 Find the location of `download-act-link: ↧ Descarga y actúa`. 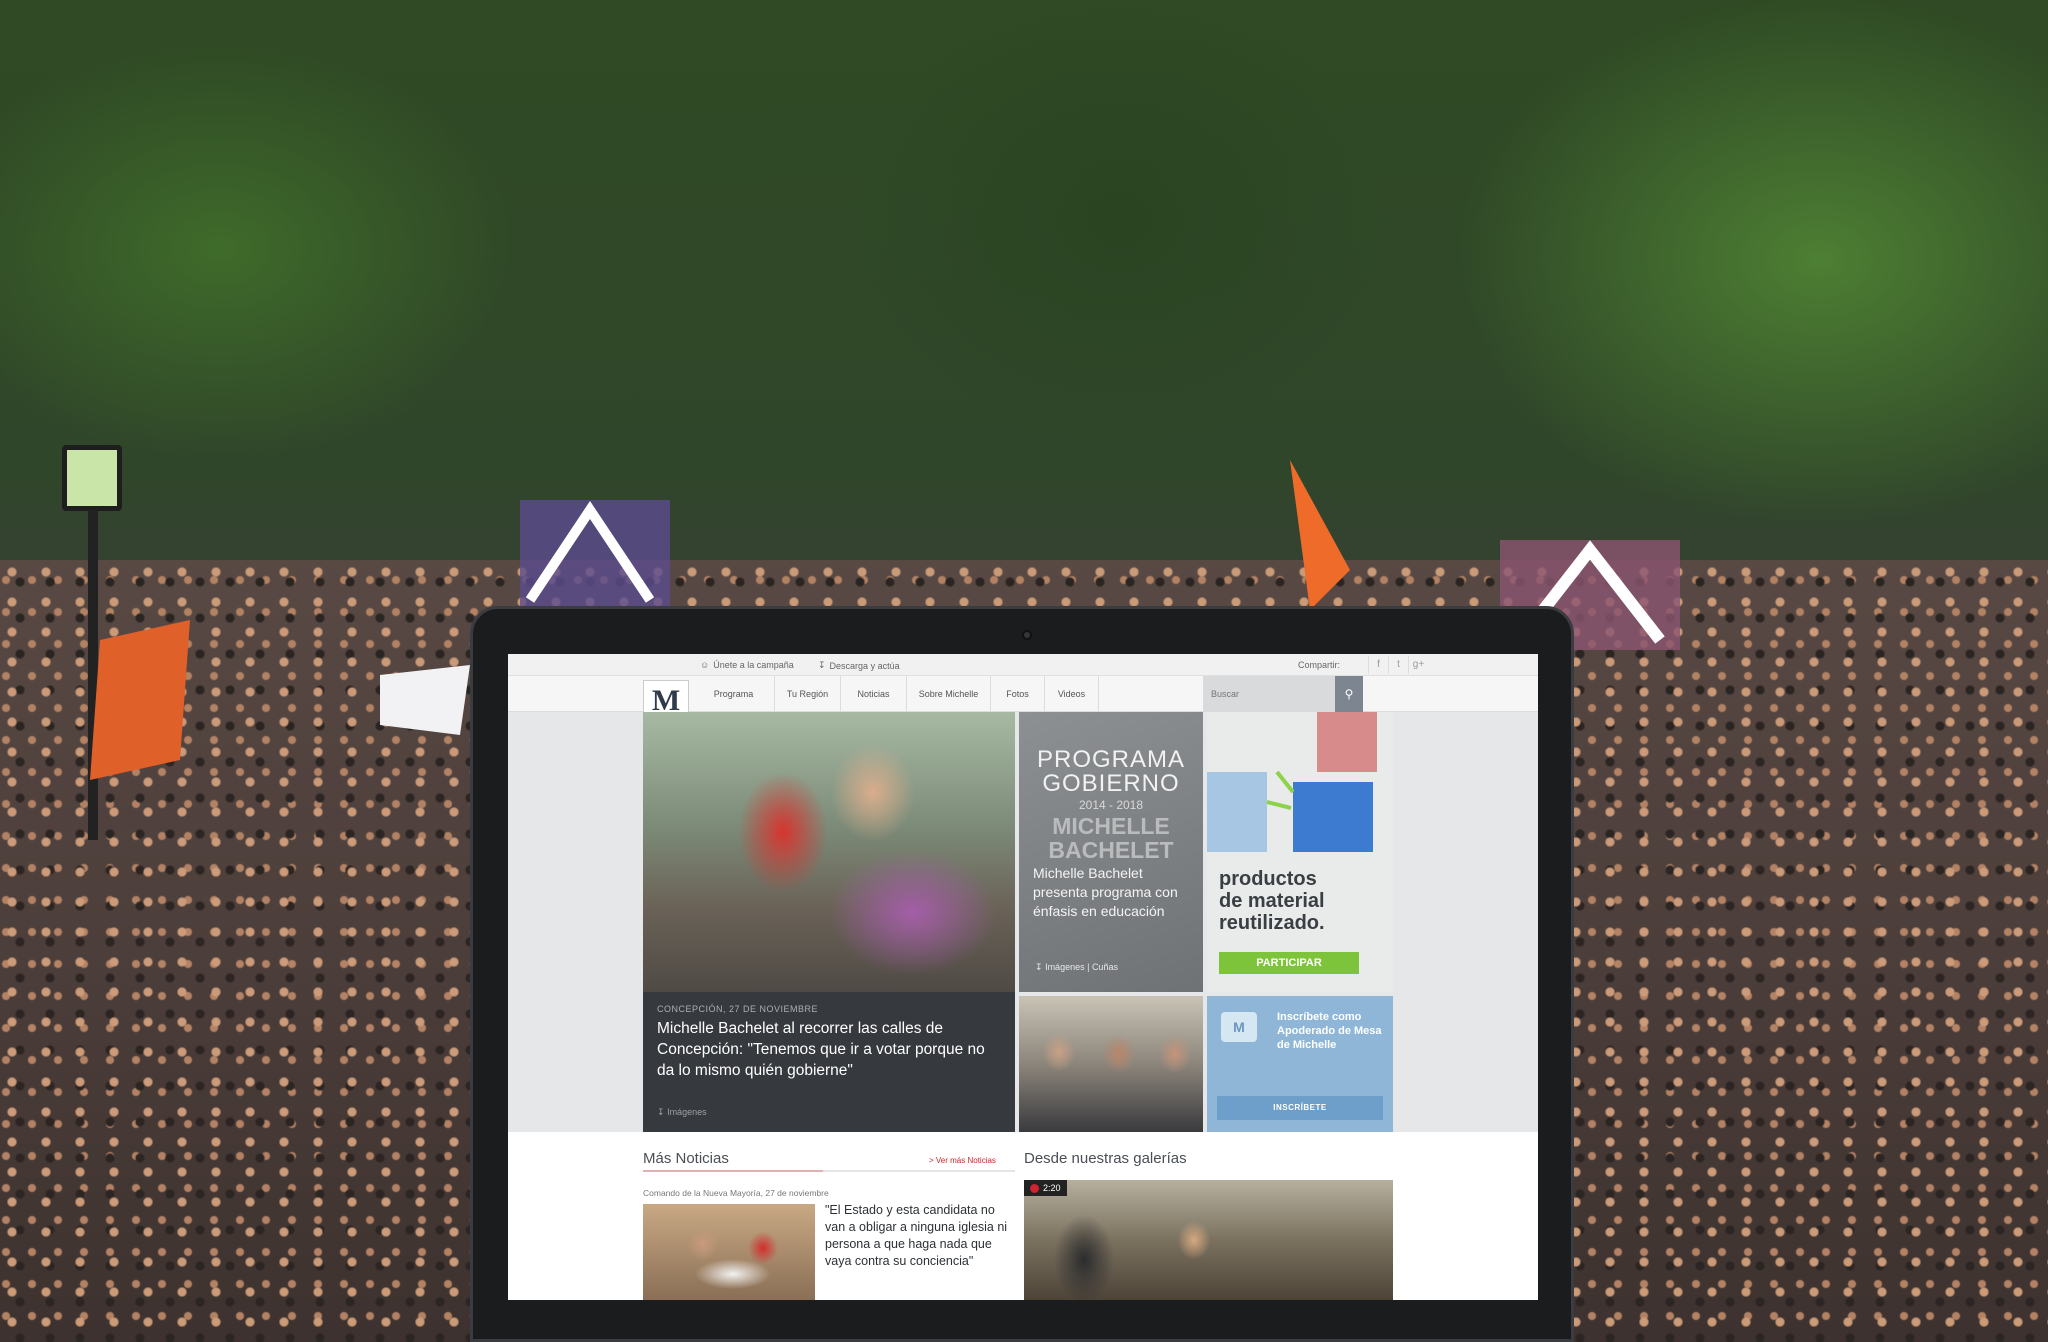

download-act-link: ↧ Descarga y actúa is located at coordinates (859, 665).